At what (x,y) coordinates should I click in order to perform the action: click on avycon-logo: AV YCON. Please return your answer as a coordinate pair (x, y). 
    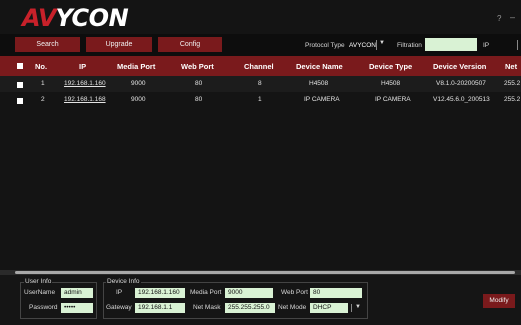
    Looking at the image, I should click on (75, 18).